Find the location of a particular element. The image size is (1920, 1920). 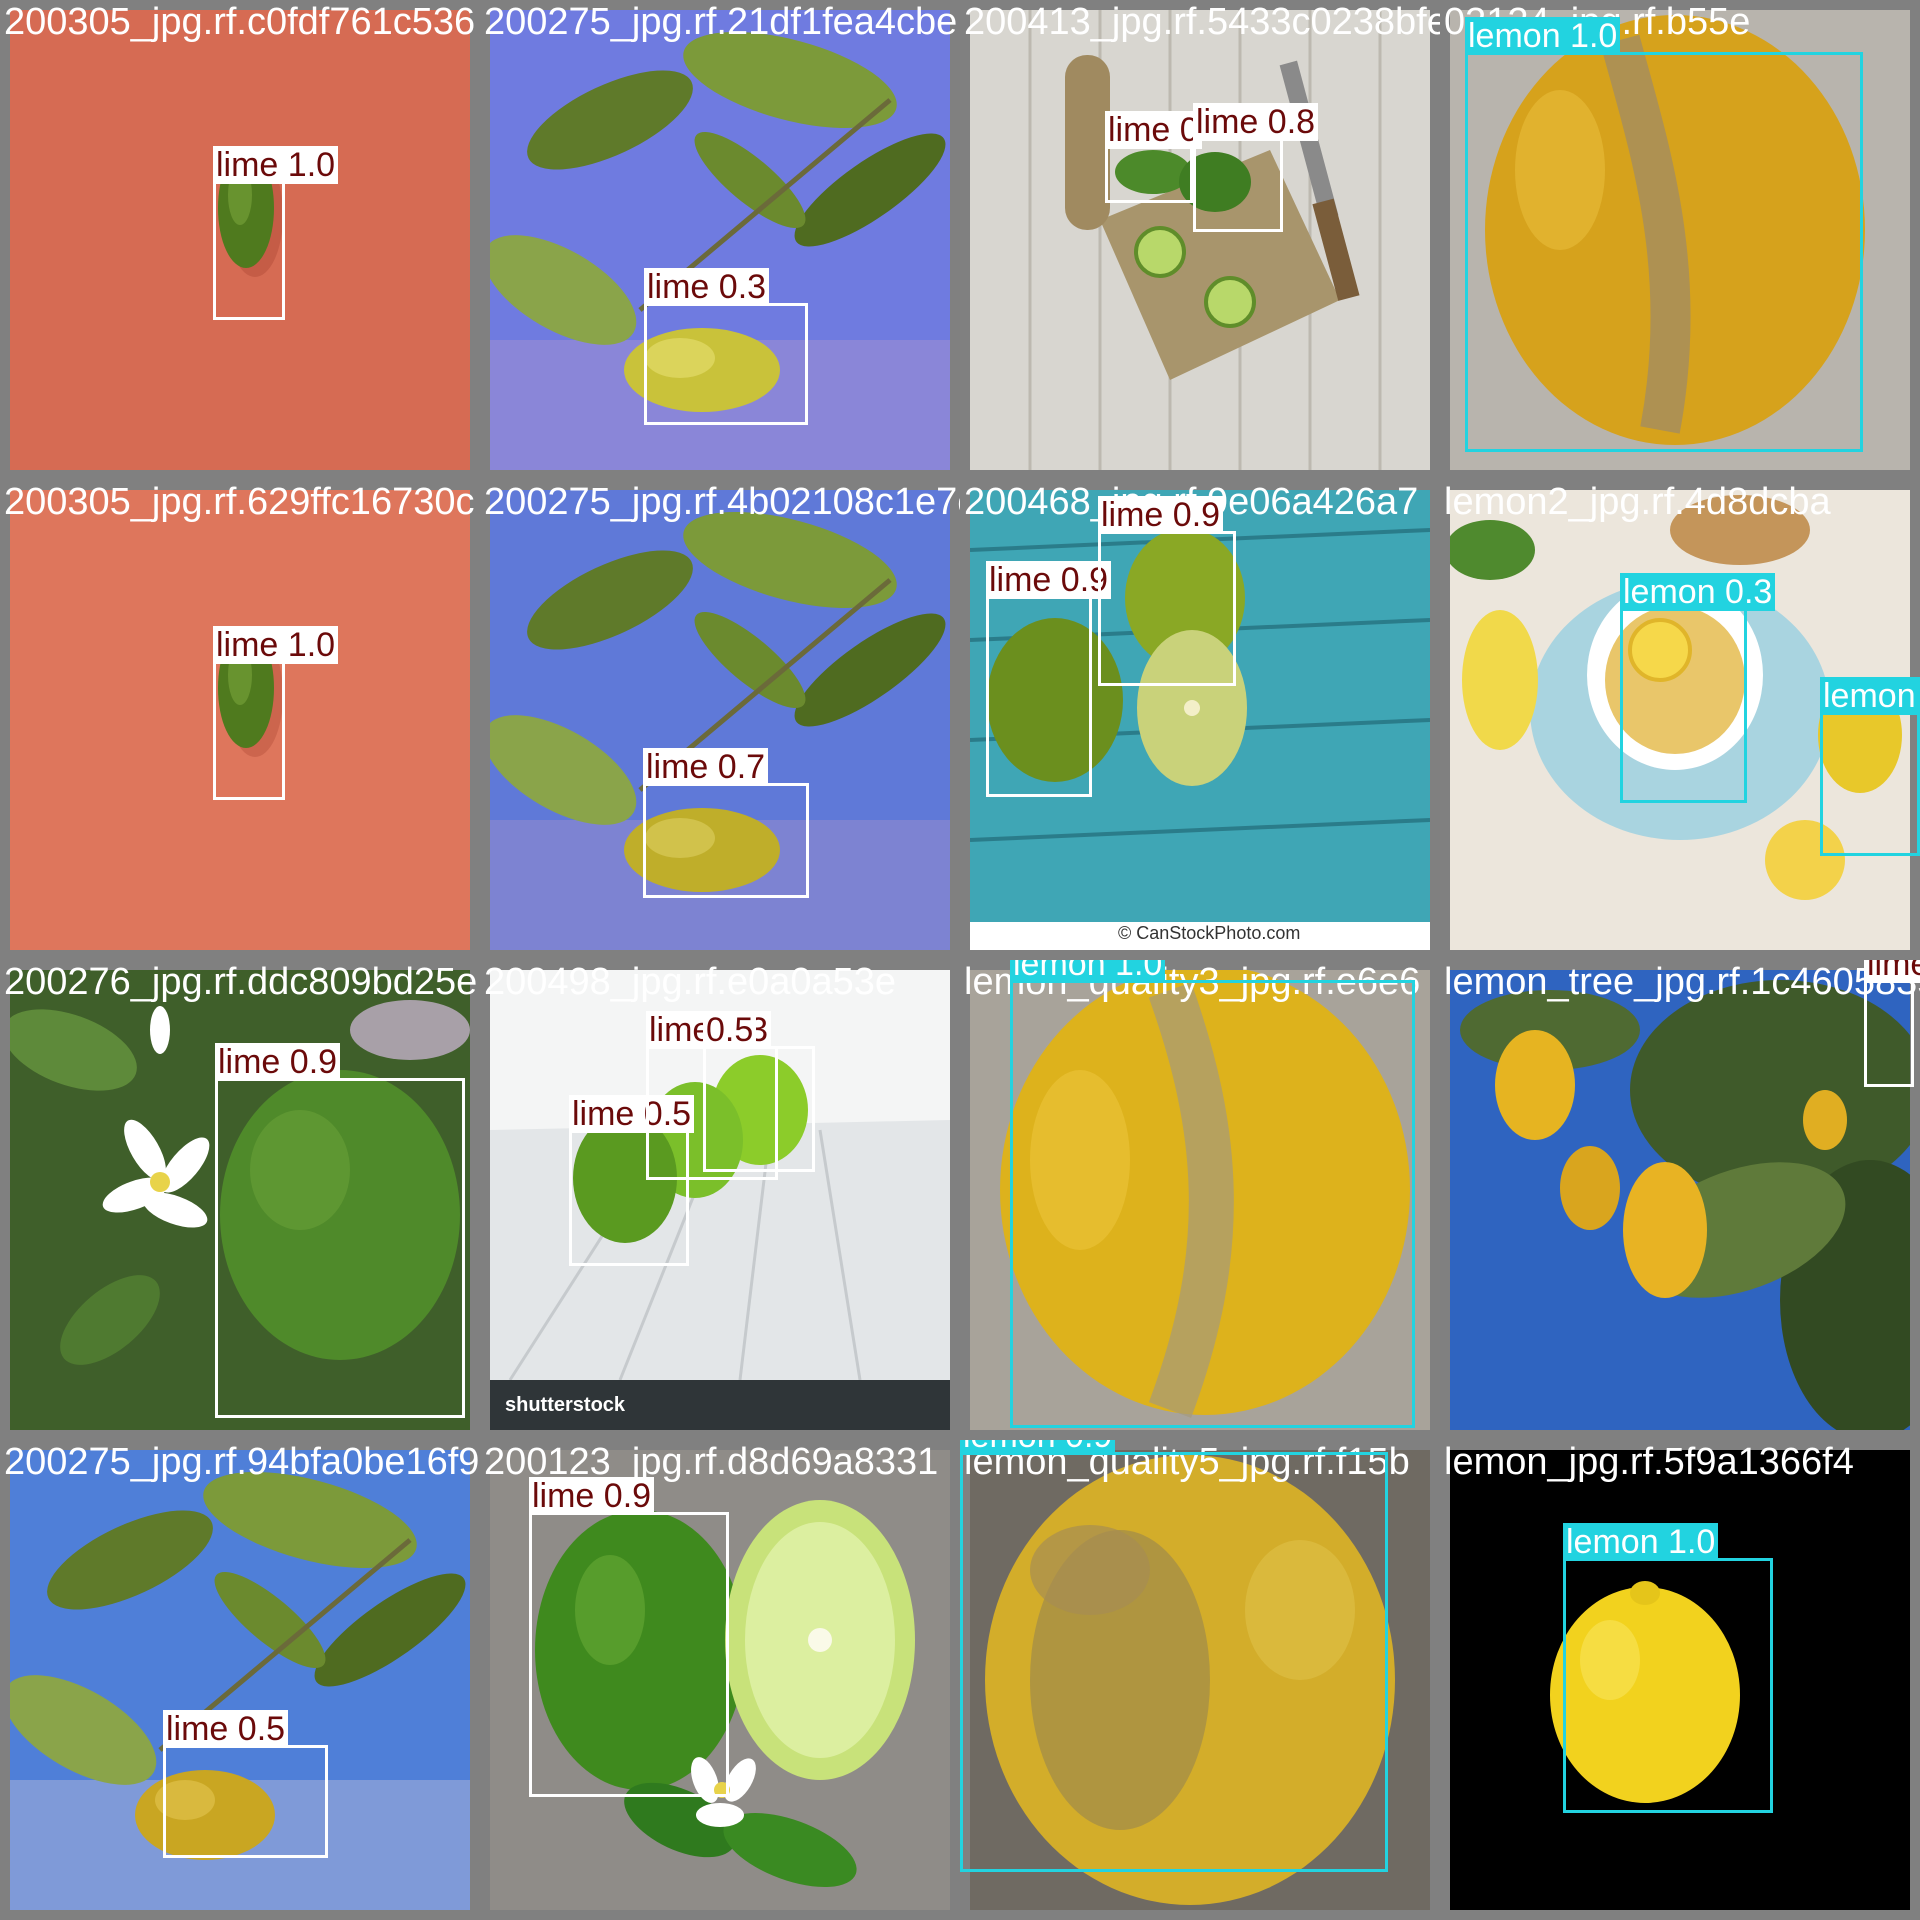

lime-detection-box: lime 0.8 is located at coordinates (1256, 167).